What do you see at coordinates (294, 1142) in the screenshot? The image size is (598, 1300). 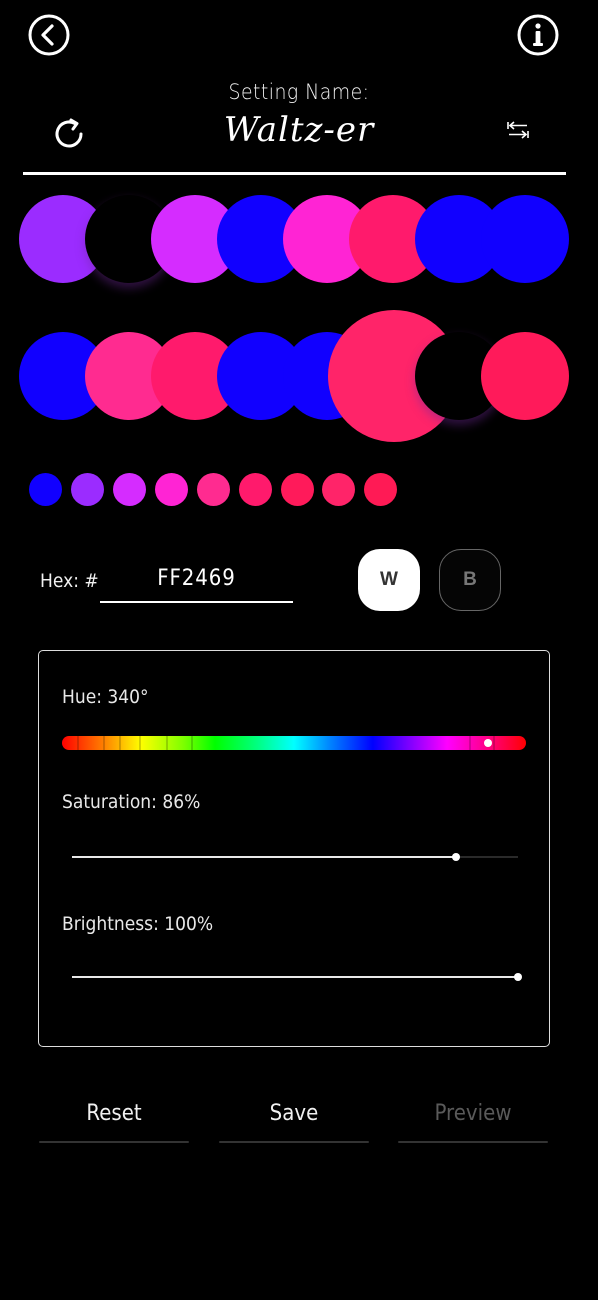 I see `save-button-underline` at bounding box center [294, 1142].